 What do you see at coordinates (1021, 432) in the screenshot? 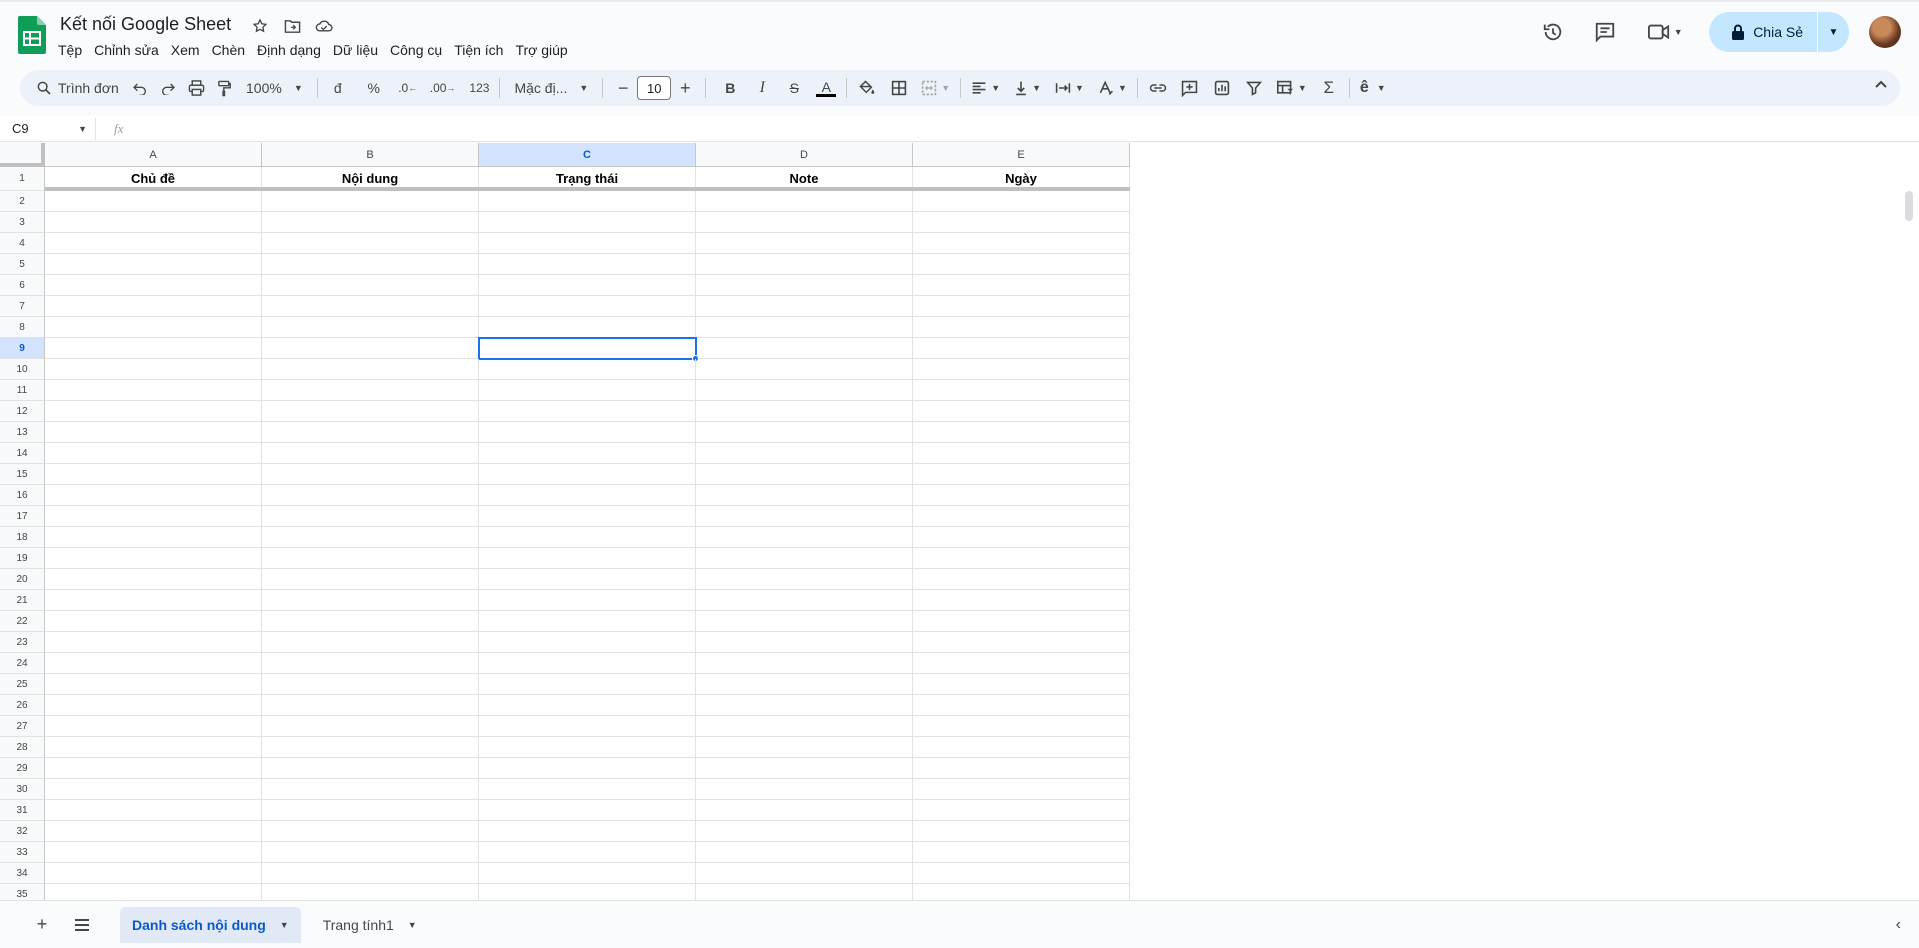
I see `cell-e13` at bounding box center [1021, 432].